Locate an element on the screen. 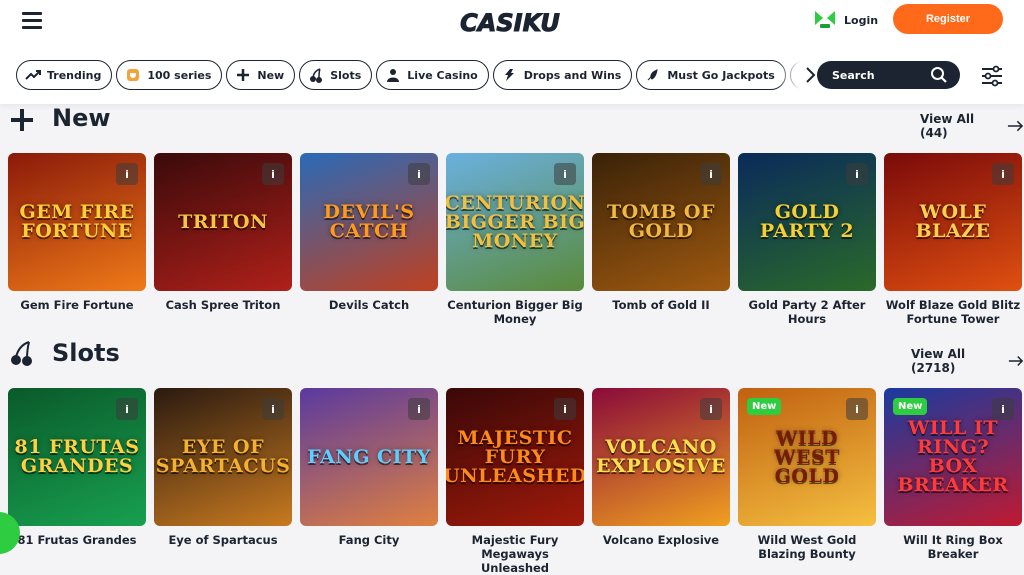  drops-icon is located at coordinates (509, 75).